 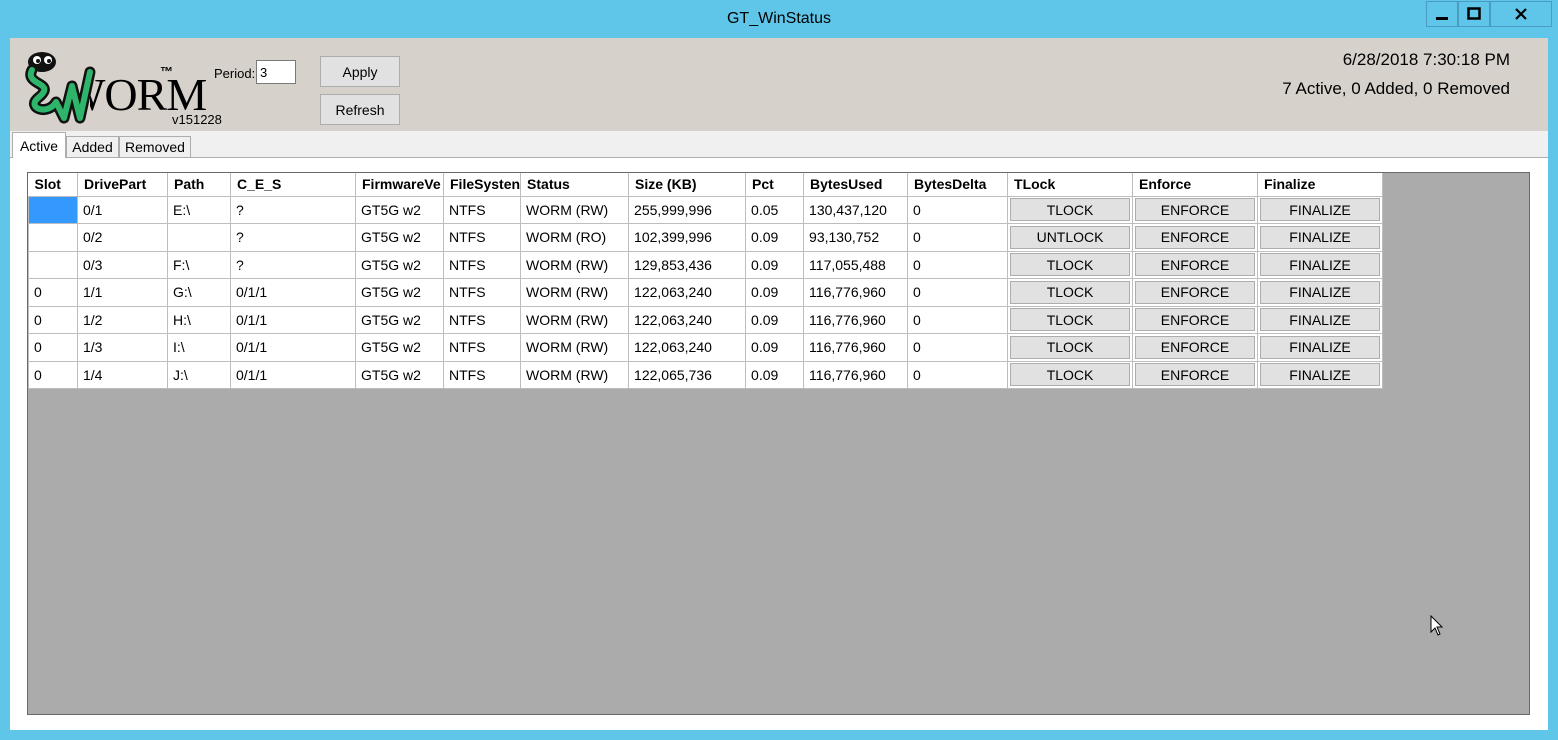 What do you see at coordinates (199, 347) in the screenshot?
I see `table-cell: I:\` at bounding box center [199, 347].